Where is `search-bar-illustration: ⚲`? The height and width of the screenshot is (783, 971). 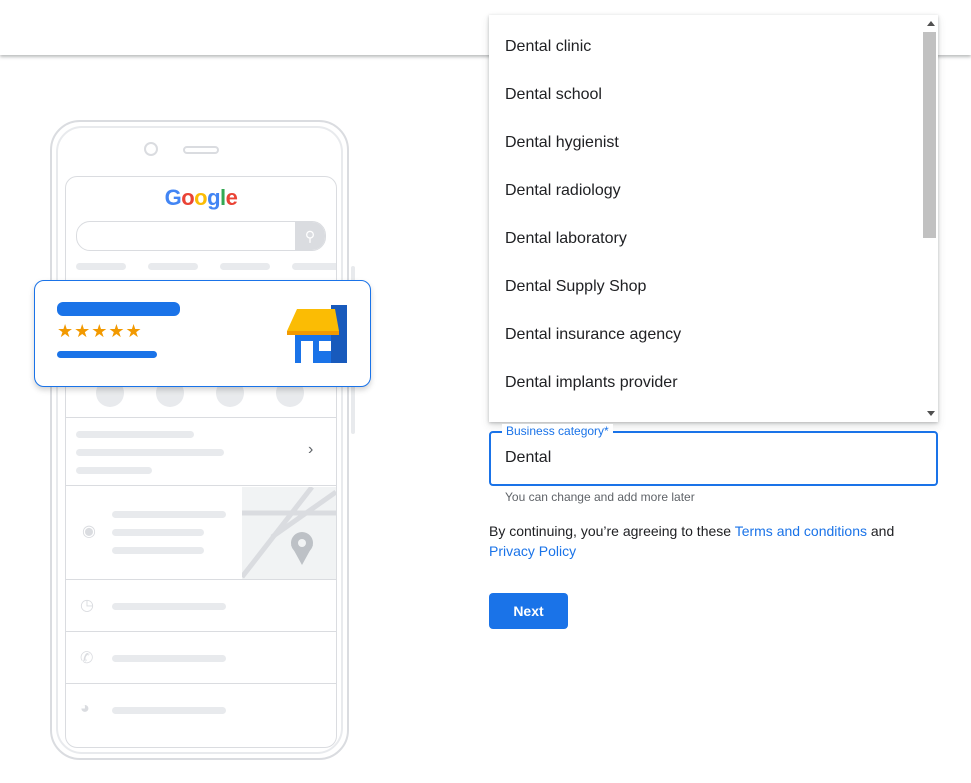
search-bar-illustration: ⚲ is located at coordinates (201, 236).